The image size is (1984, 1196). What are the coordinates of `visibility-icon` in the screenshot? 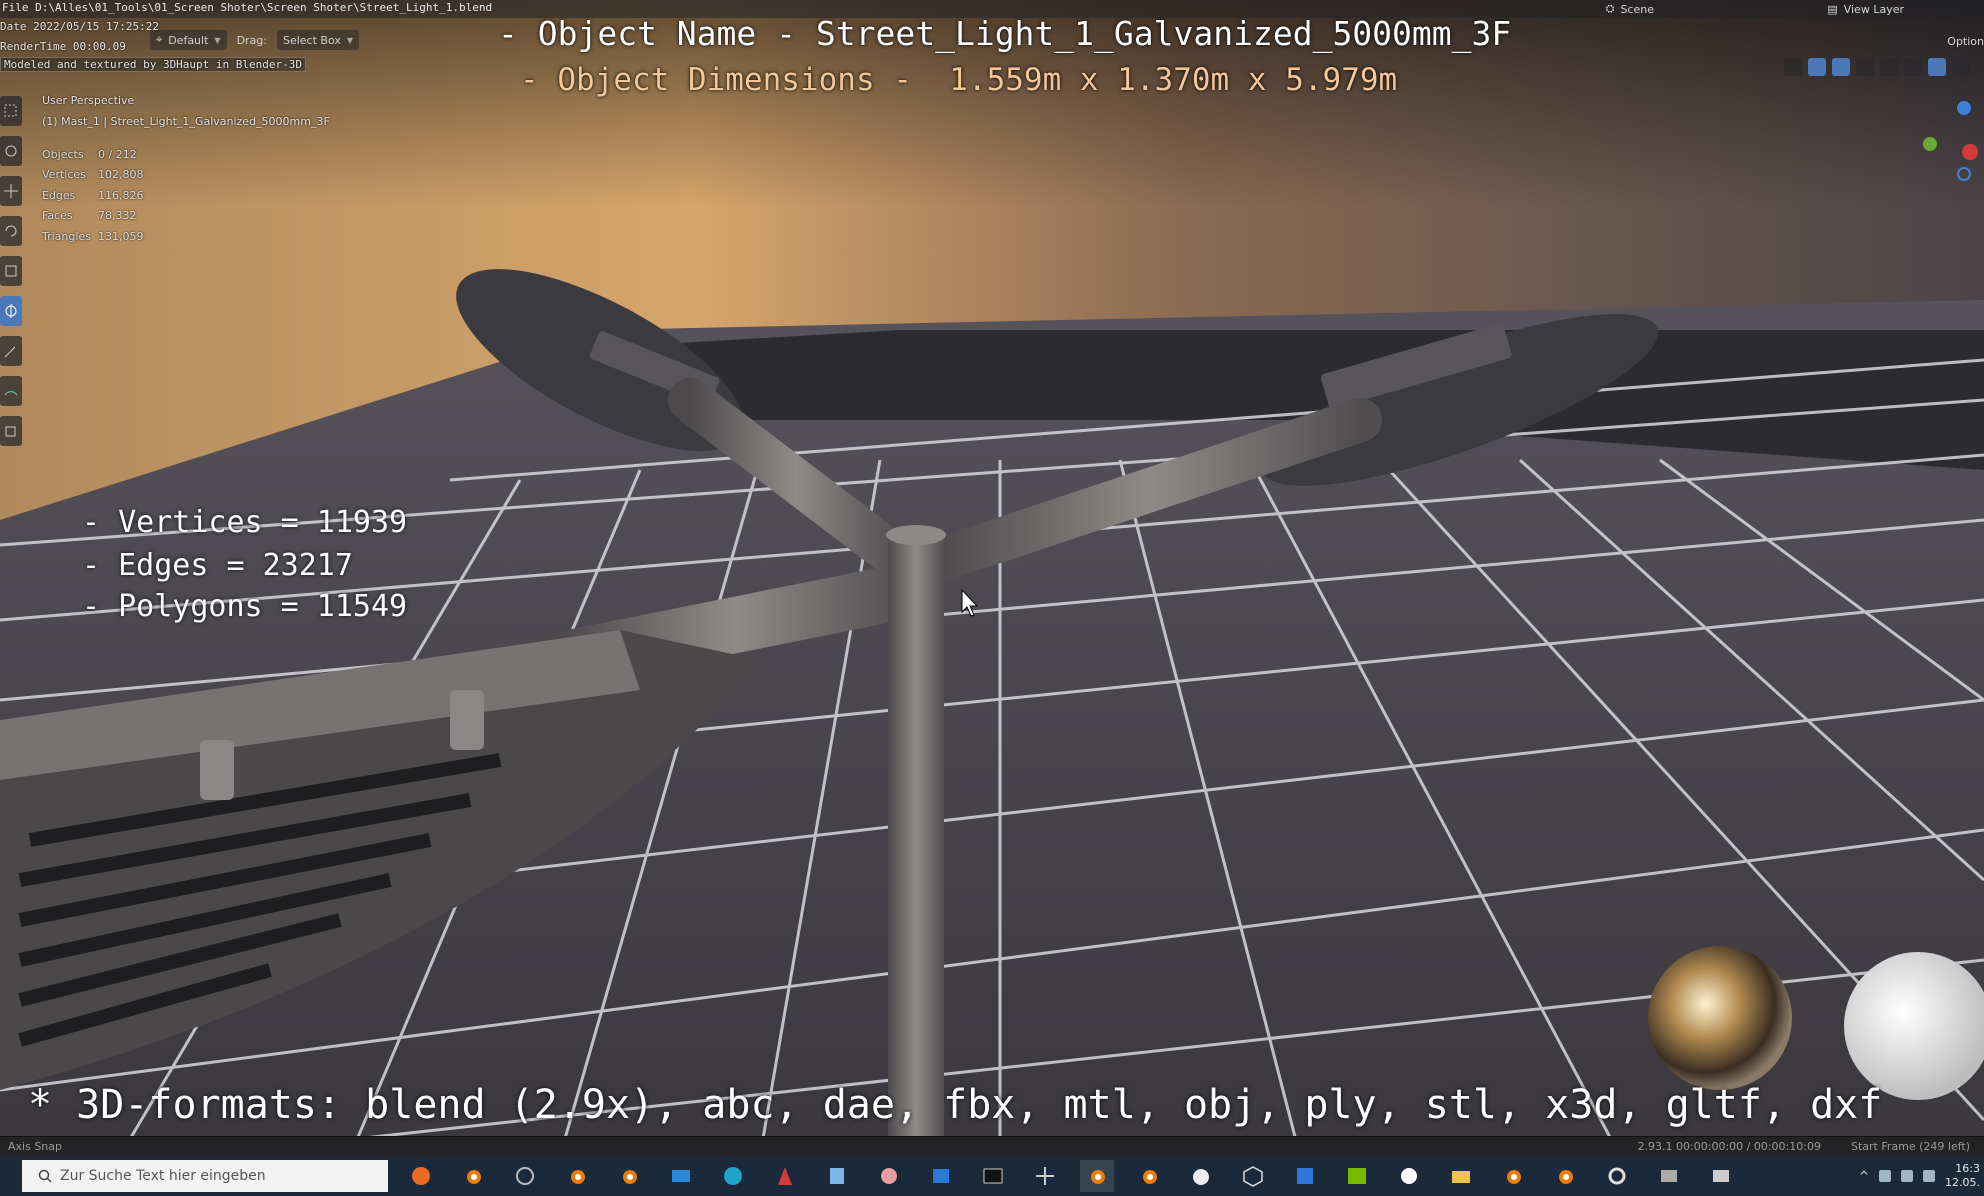 It's located at (1793, 67).